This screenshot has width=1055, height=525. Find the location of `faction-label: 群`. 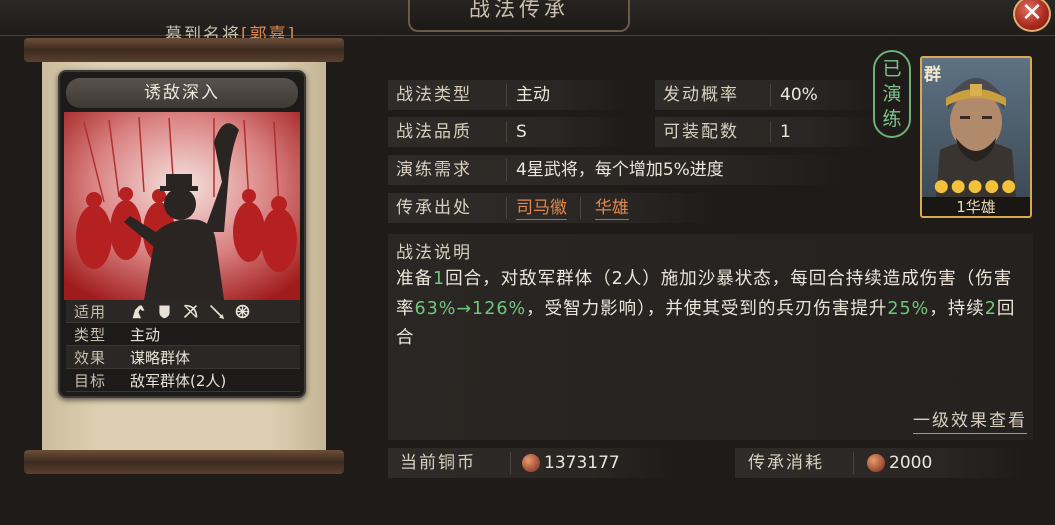

faction-label: 群 is located at coordinates (932, 75).